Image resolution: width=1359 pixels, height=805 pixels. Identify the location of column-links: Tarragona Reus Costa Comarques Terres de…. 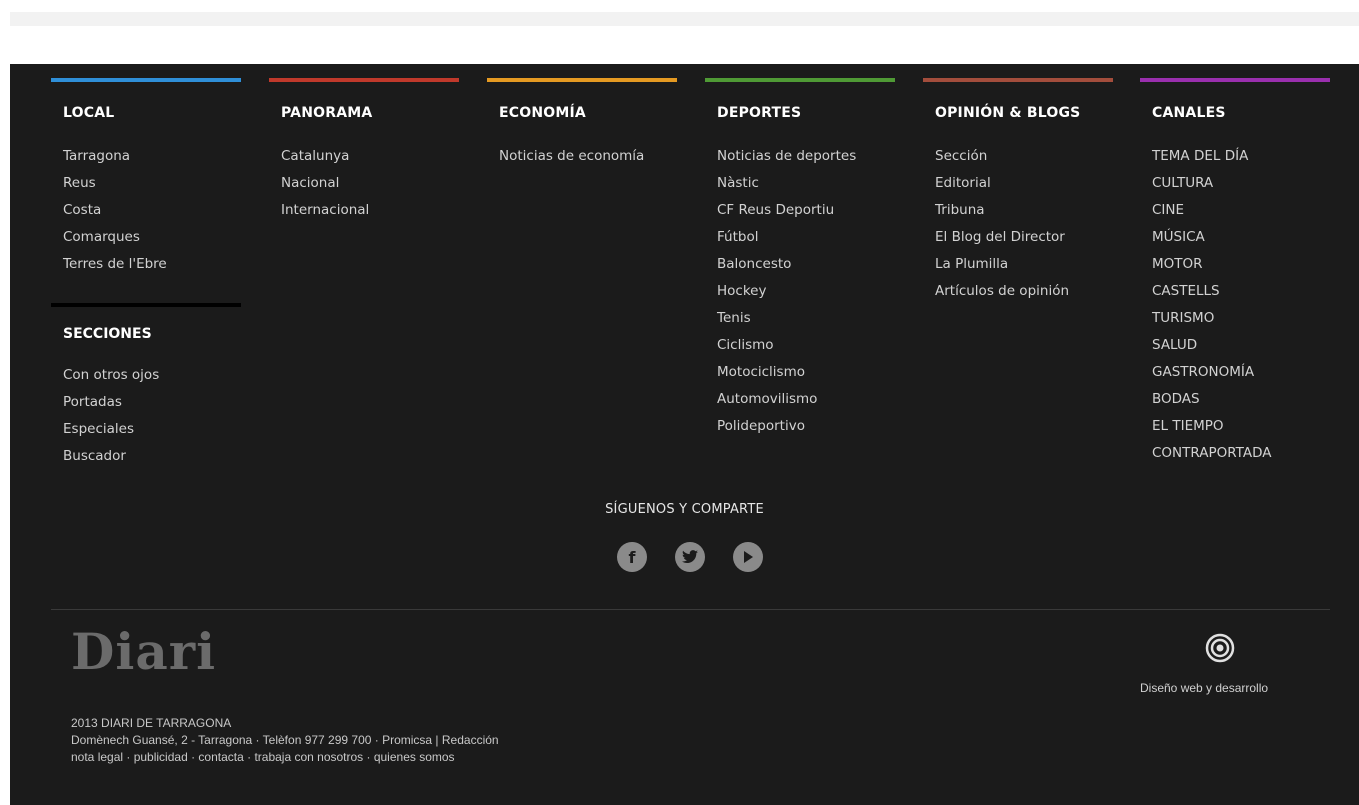
(152, 210).